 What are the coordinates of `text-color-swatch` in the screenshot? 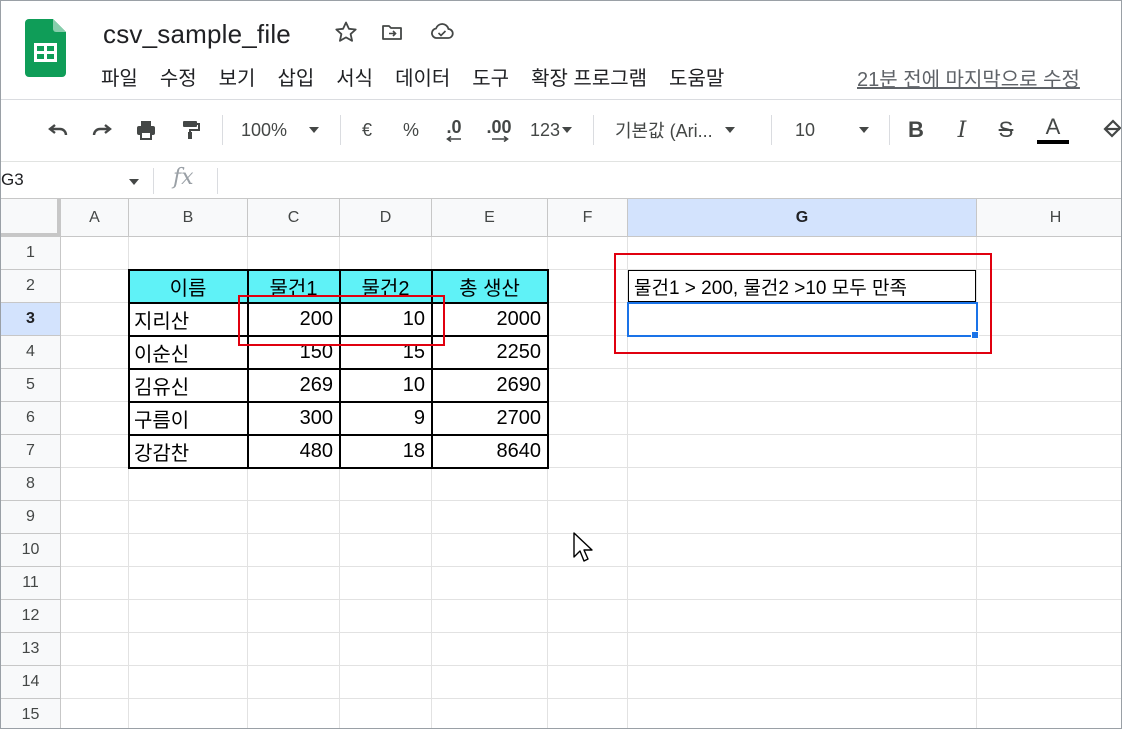 It's located at (1053, 142).